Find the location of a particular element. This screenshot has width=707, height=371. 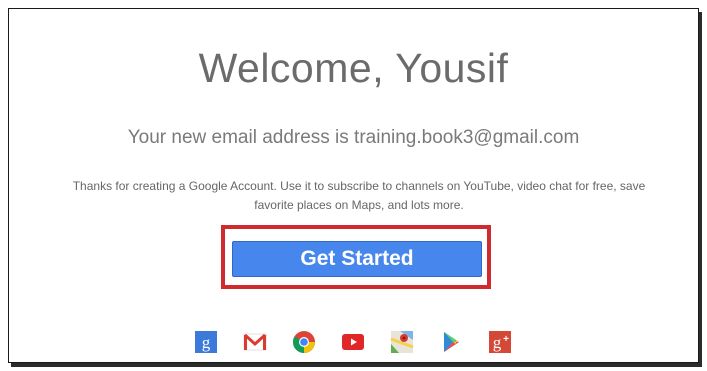

youtube-icon is located at coordinates (353, 342).